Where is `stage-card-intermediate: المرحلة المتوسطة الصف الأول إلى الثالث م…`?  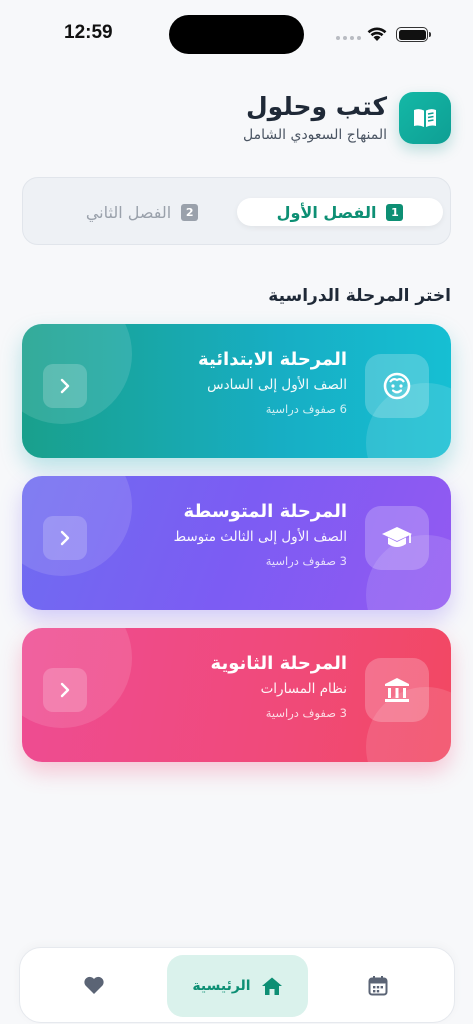 stage-card-intermediate: المرحلة المتوسطة الصف الأول إلى الثالث م… is located at coordinates (236, 543).